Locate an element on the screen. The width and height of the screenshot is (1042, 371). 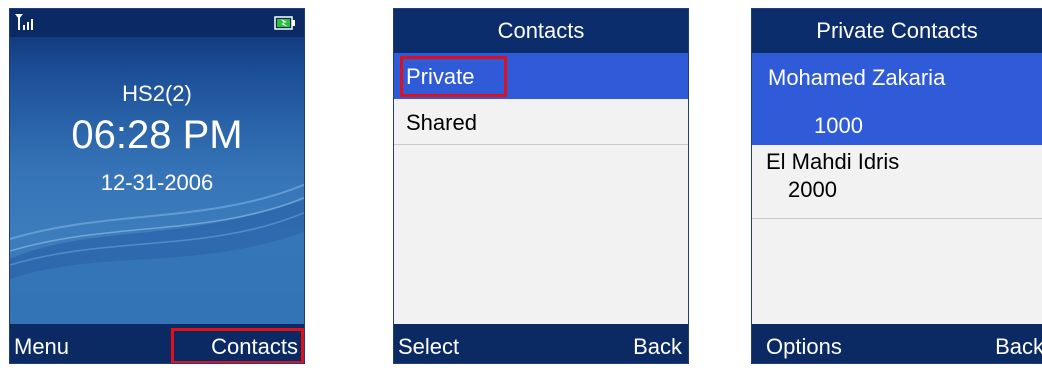
contact-number: 1000 is located at coordinates (838, 125).